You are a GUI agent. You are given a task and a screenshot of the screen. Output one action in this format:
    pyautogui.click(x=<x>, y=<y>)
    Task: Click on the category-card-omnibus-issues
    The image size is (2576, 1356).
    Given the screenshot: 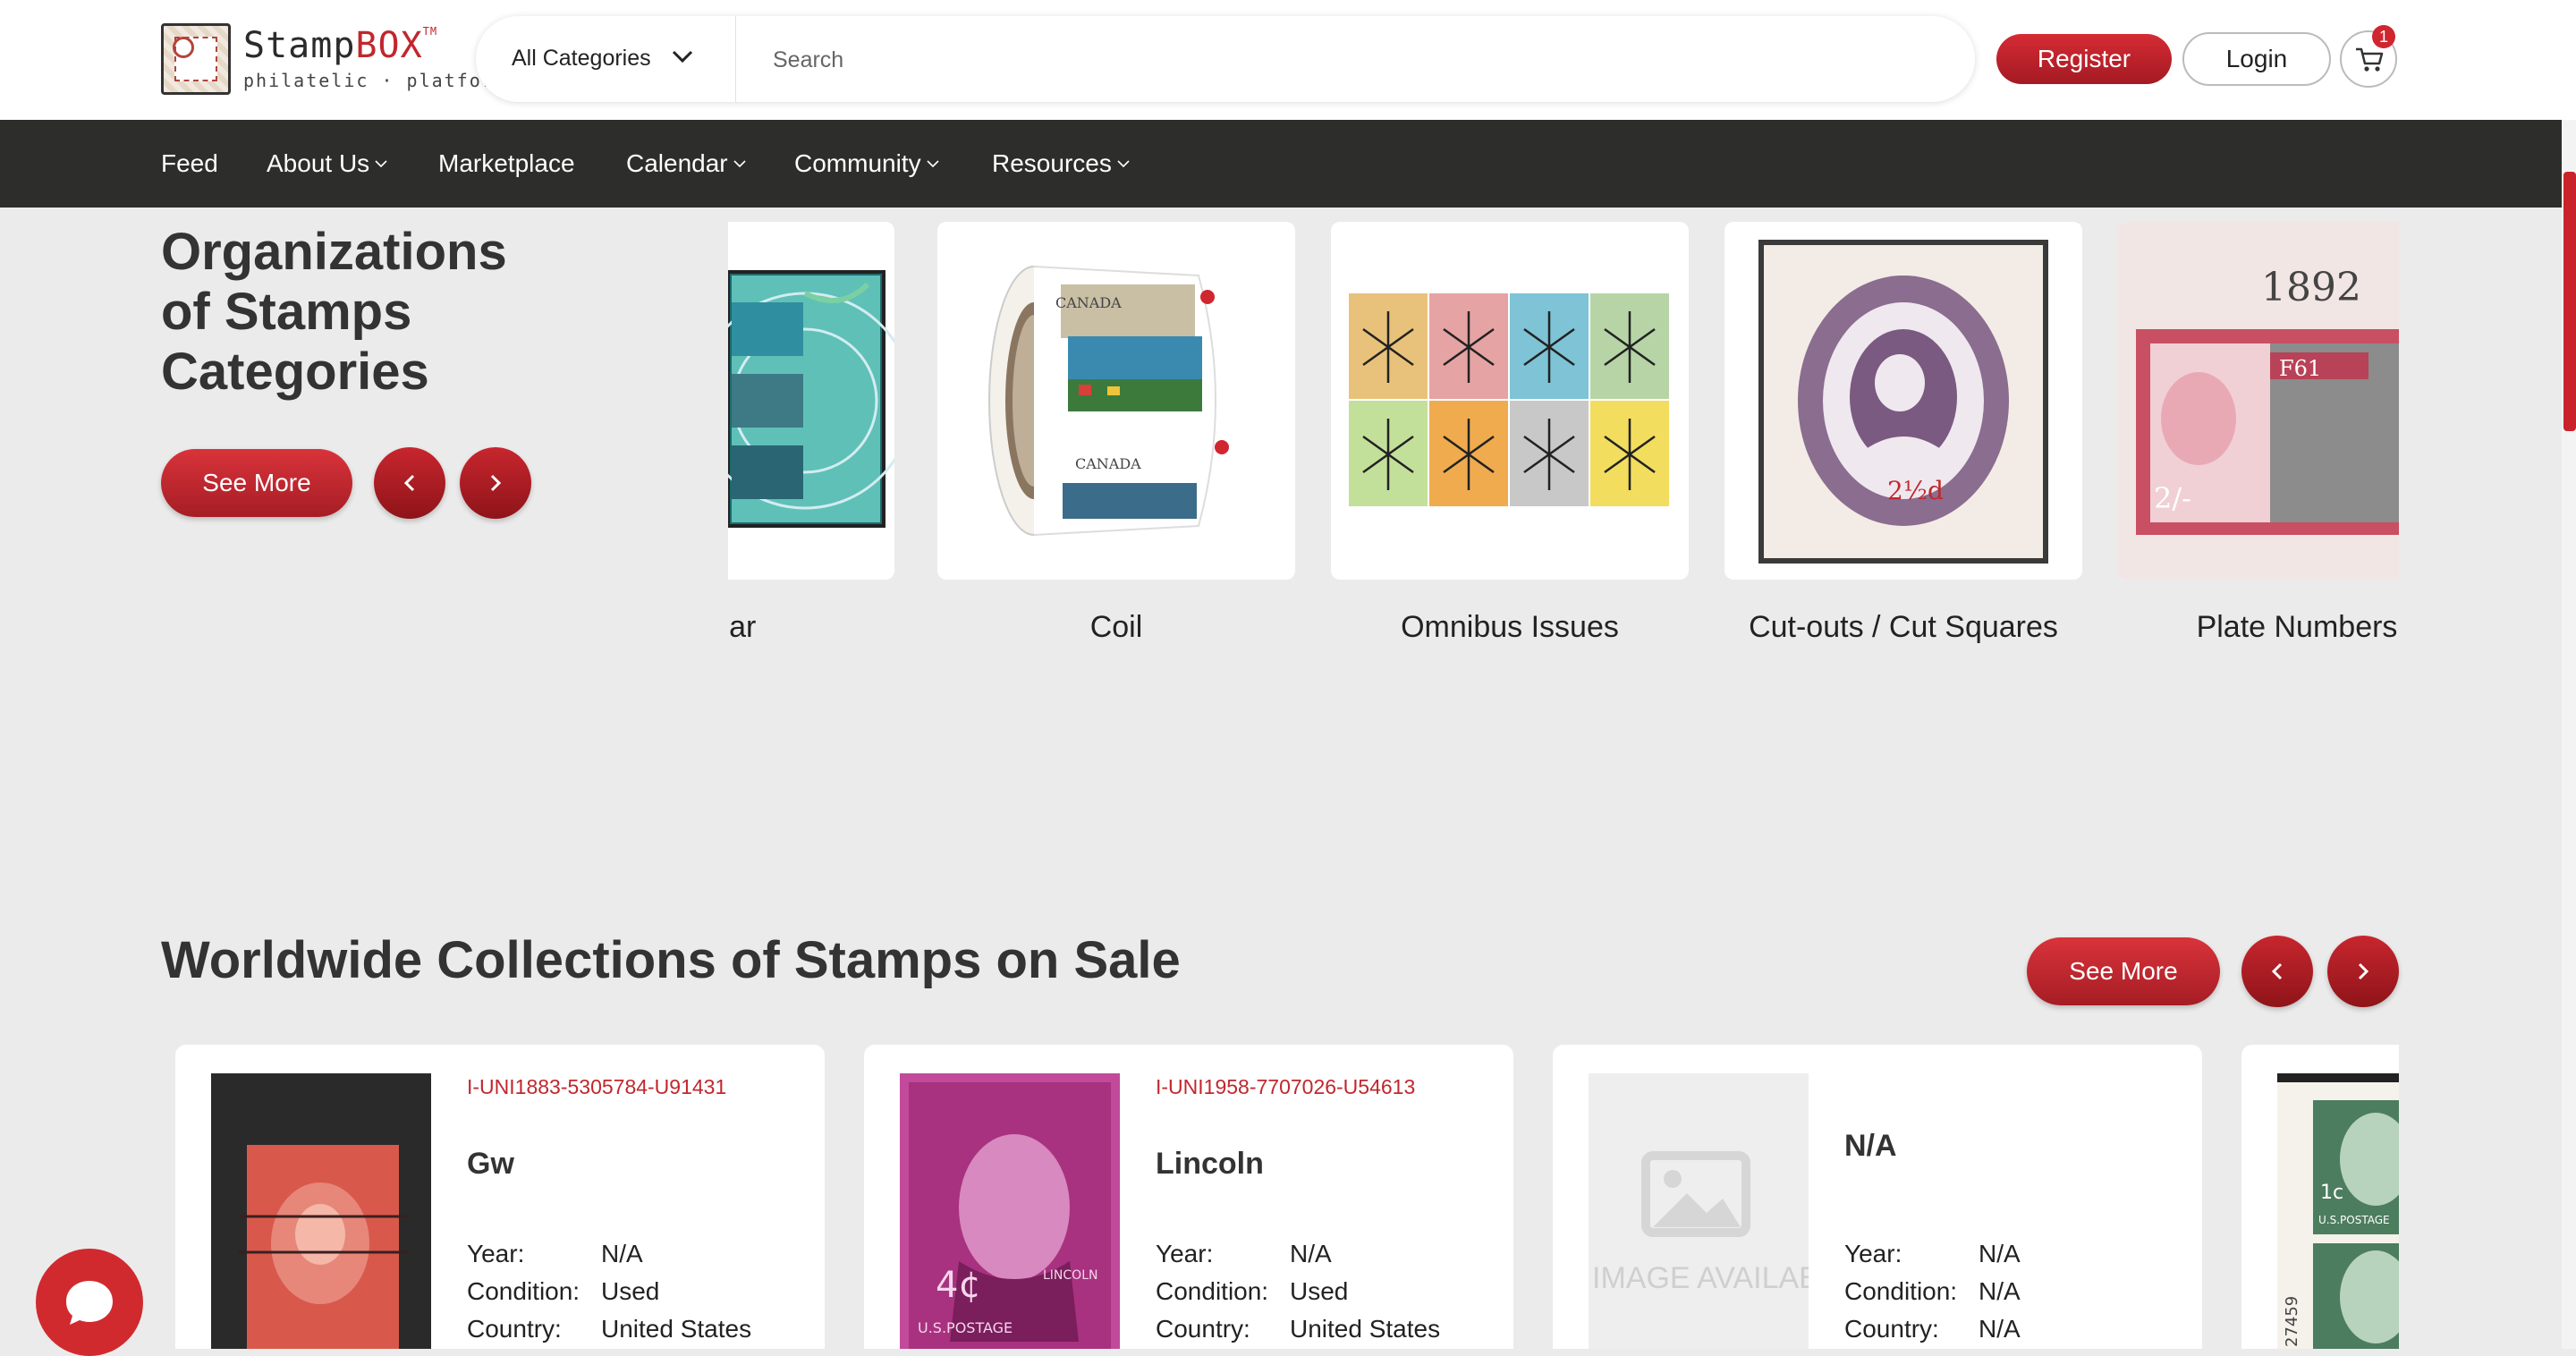 What is the action you would take?
    pyautogui.click(x=1510, y=401)
    